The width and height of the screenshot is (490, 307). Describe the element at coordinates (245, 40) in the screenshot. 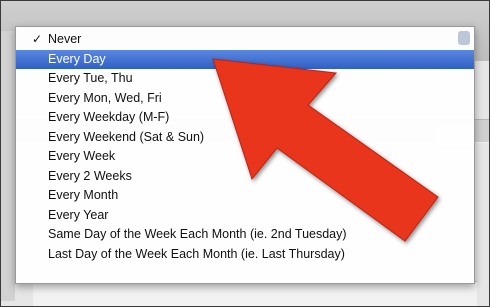

I see `menu-item-never: ✓ Never` at that location.